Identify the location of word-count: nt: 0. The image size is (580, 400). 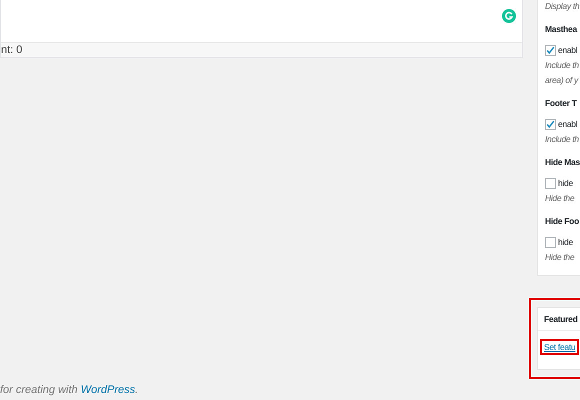
(11, 50).